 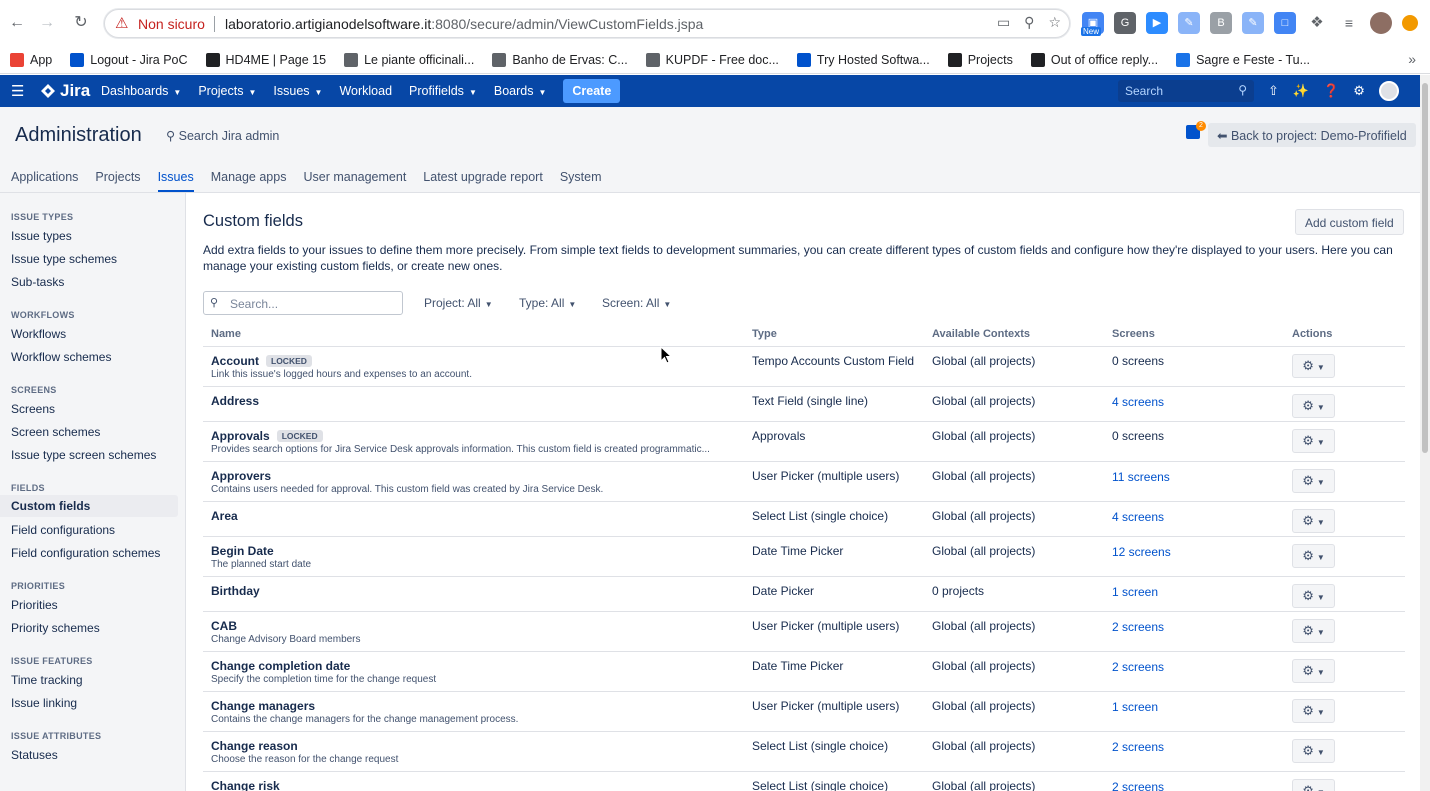 What do you see at coordinates (265, 59) in the screenshot?
I see `bookmark-item: HD4ME | Page 15` at bounding box center [265, 59].